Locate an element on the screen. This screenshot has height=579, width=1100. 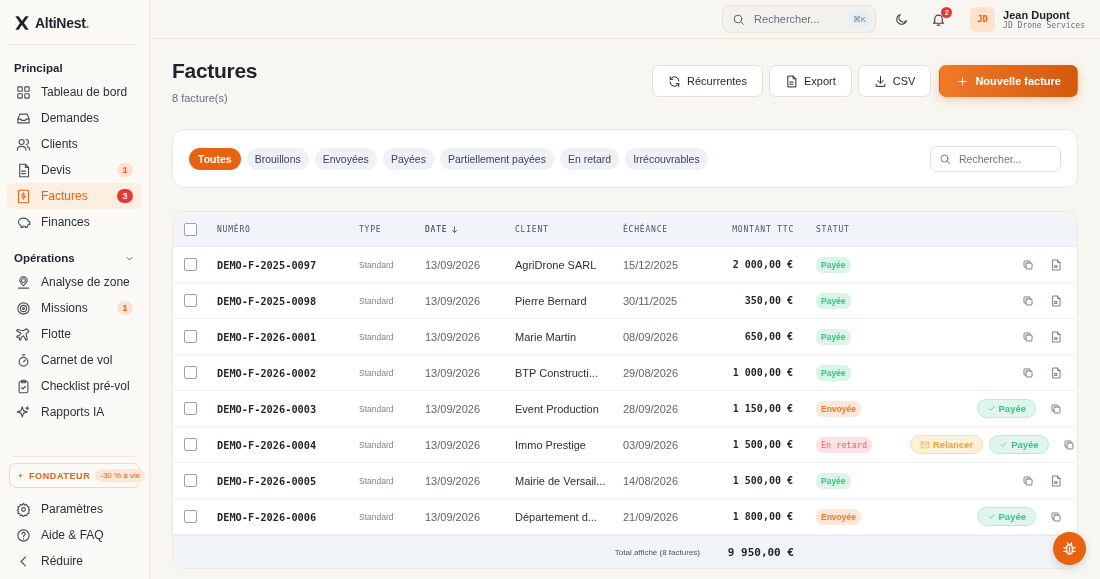
sidebar-item: Aide & FAQ is located at coordinates (74, 535).